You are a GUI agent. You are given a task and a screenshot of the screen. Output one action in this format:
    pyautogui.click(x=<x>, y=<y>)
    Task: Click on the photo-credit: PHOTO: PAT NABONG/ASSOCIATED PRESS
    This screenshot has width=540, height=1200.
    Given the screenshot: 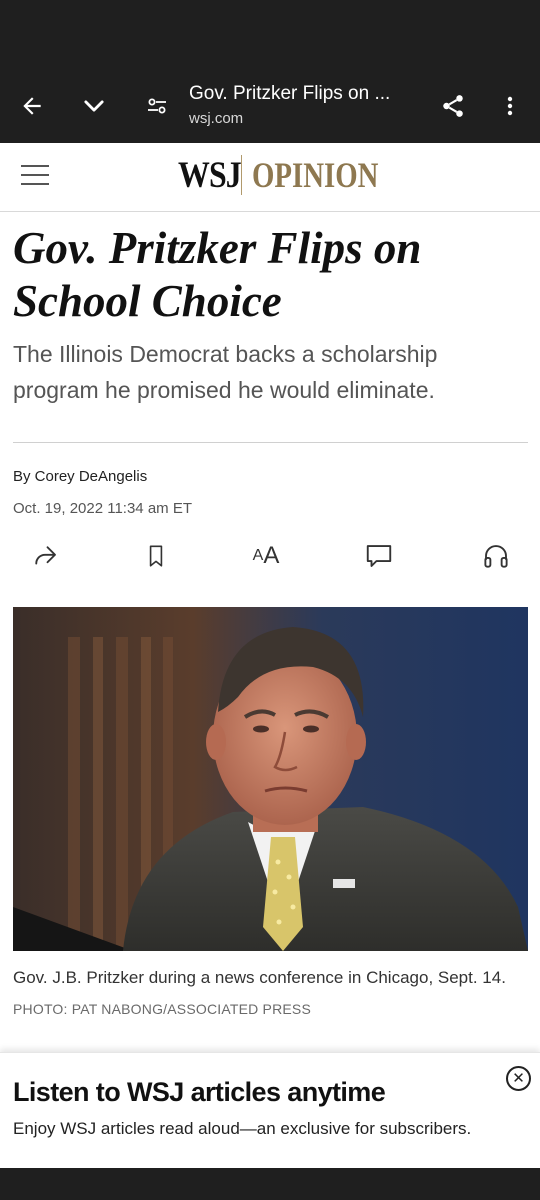 What is the action you would take?
    pyautogui.click(x=162, y=1009)
    